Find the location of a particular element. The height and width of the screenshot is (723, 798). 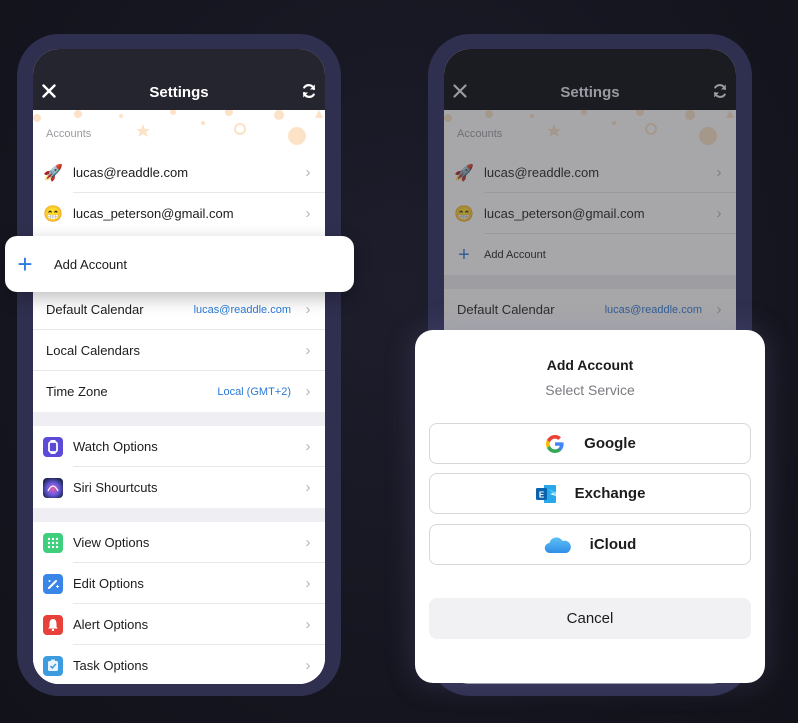

row-value: Local (GMT+2) is located at coordinates (254, 391).